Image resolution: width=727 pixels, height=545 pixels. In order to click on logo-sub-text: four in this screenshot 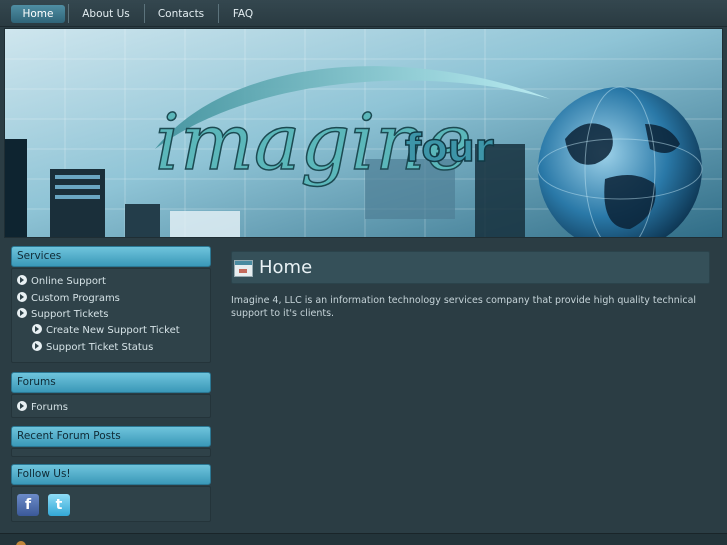, I will do `click(449, 148)`.